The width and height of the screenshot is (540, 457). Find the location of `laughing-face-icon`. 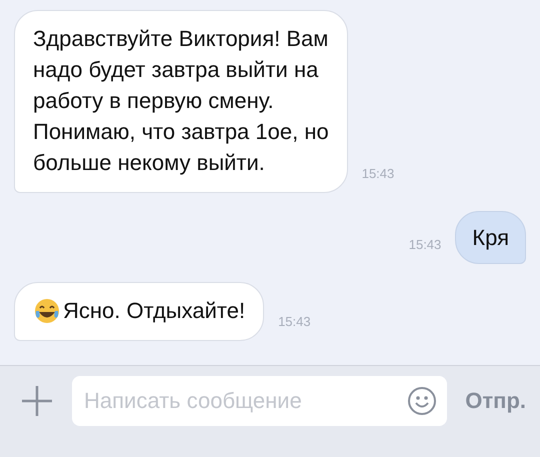

laughing-face-icon is located at coordinates (47, 310).